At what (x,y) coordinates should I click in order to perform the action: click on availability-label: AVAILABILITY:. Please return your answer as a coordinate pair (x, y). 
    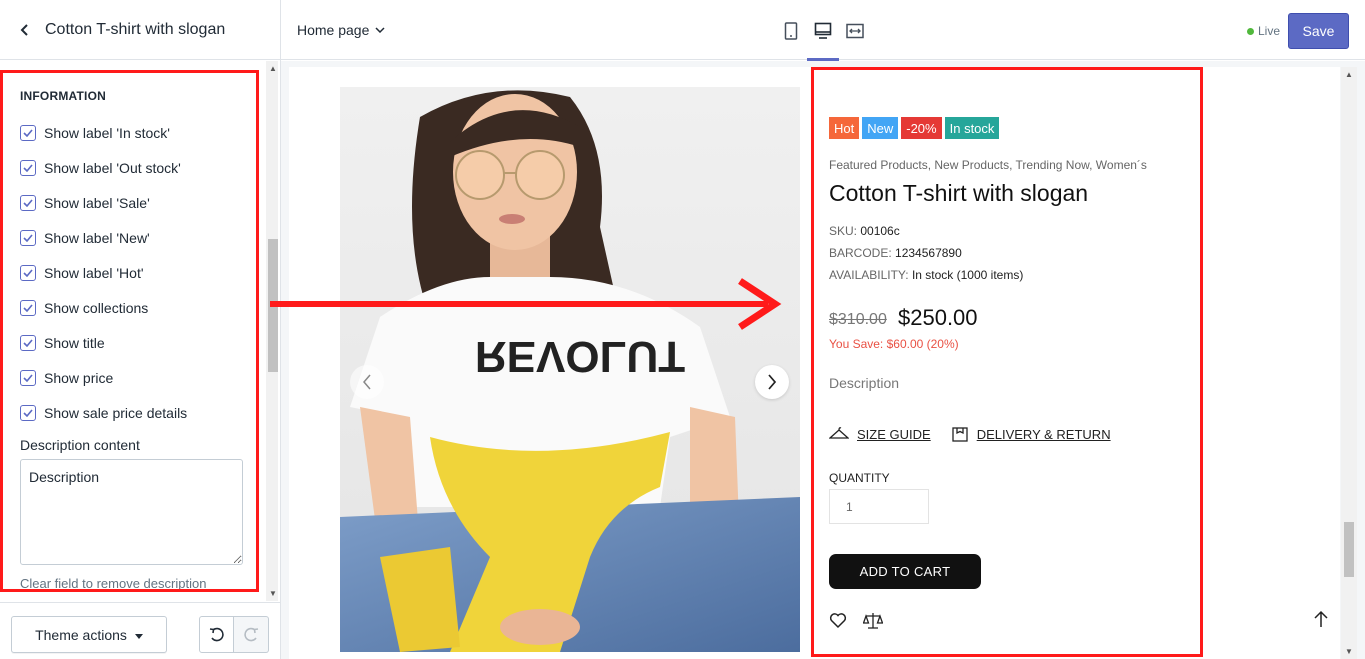
    Looking at the image, I should click on (869, 275).